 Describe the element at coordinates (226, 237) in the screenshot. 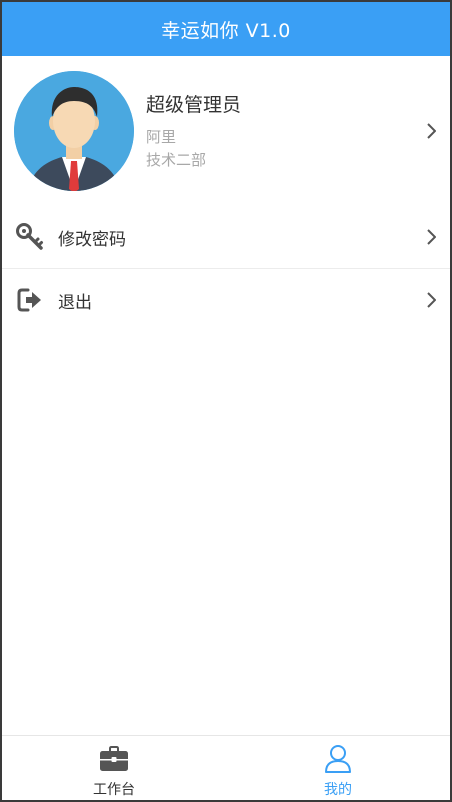

I see `menu-item-change-password: 修改密码` at that location.